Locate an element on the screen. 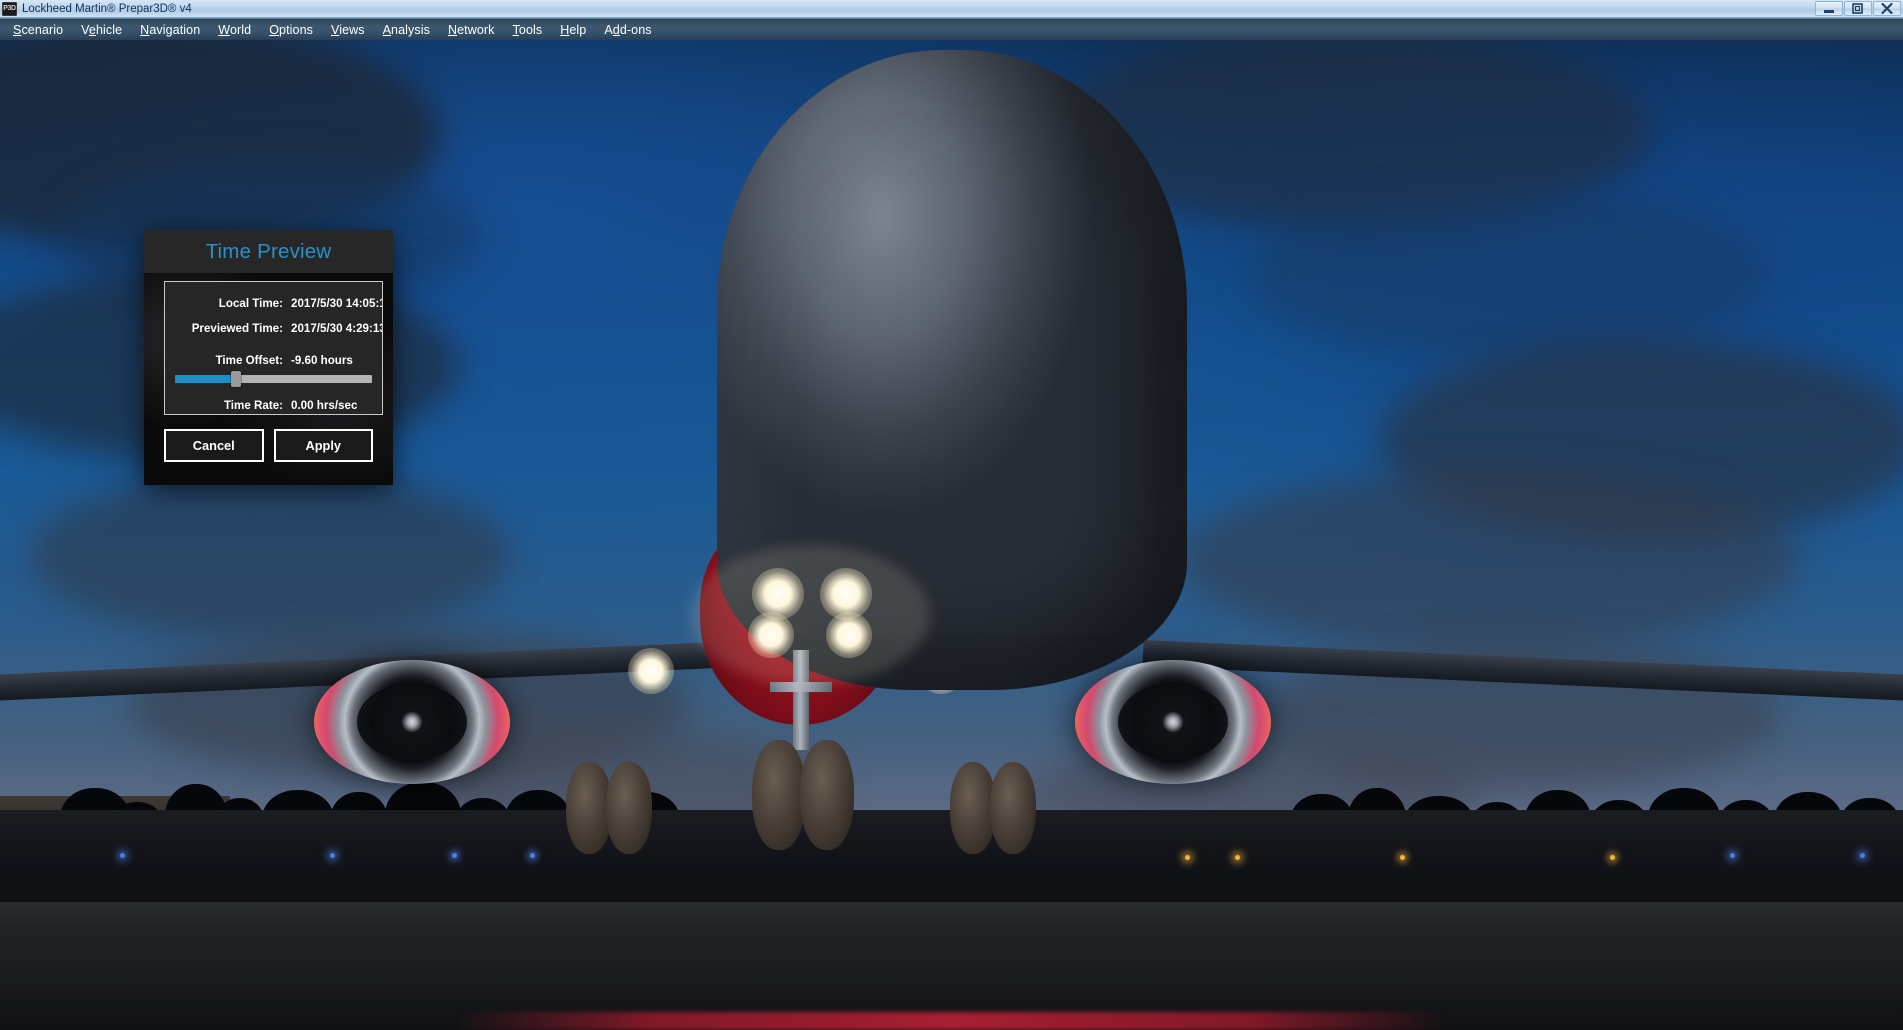 The height and width of the screenshot is (1030, 1903). cancel-button: Cancel is located at coordinates (214, 445).